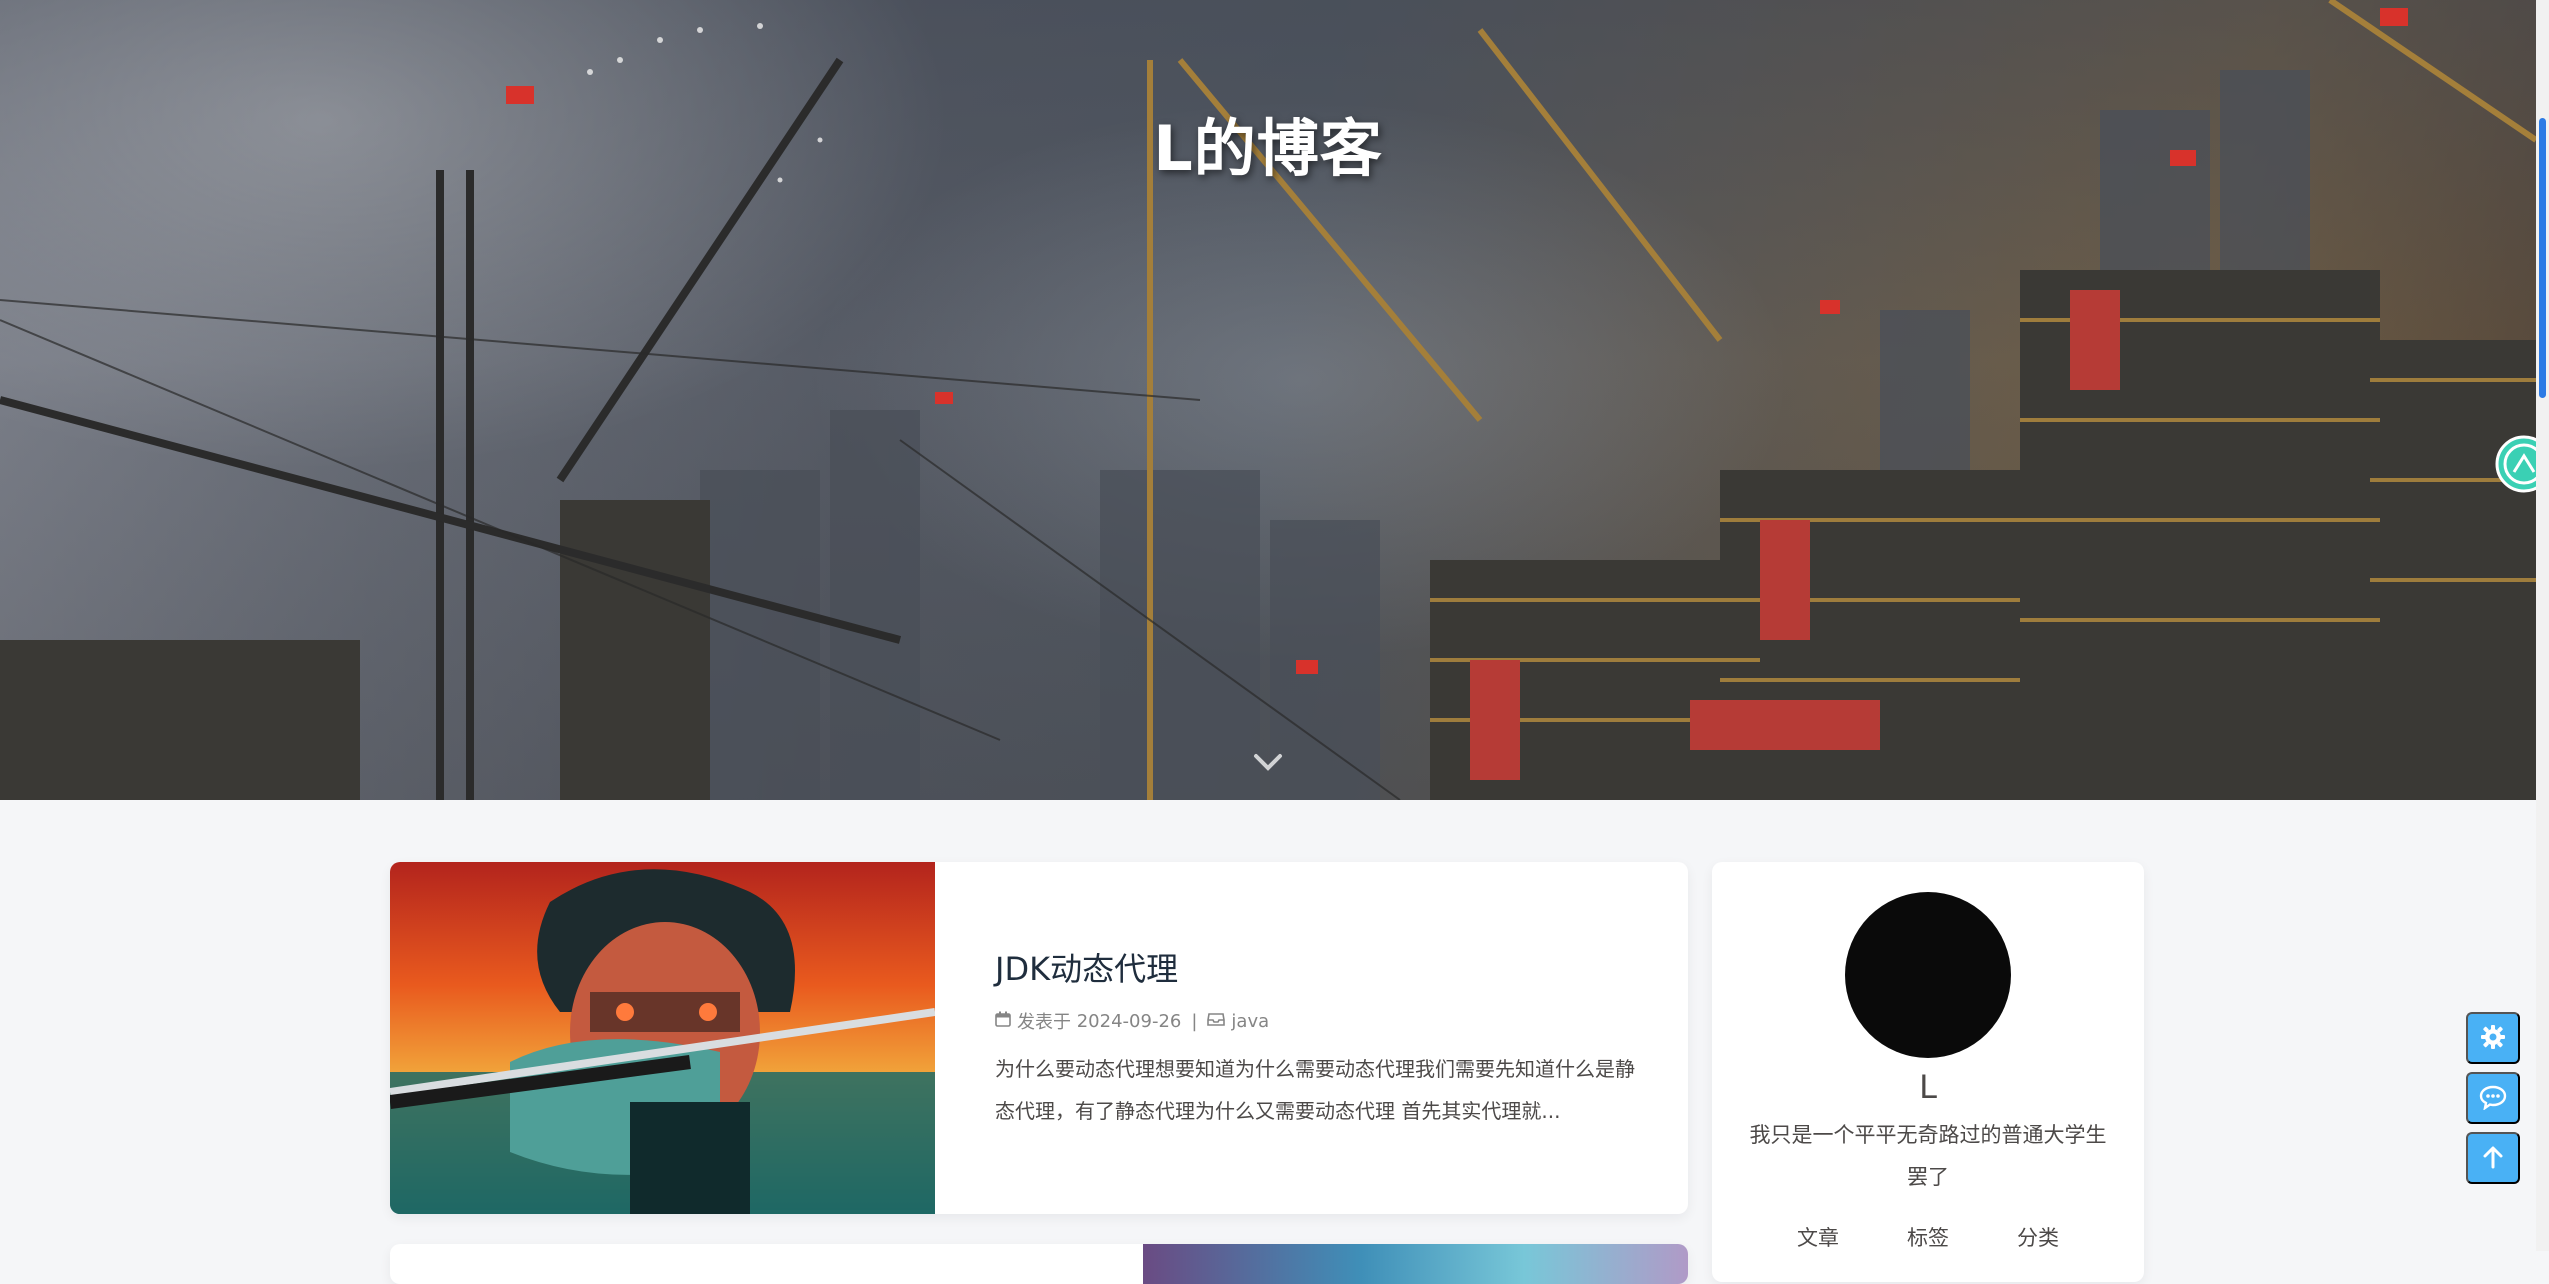 Image resolution: width=2549 pixels, height=1284 pixels. What do you see at coordinates (2038, 1237) in the screenshot?
I see `stat-categories: 分类` at bounding box center [2038, 1237].